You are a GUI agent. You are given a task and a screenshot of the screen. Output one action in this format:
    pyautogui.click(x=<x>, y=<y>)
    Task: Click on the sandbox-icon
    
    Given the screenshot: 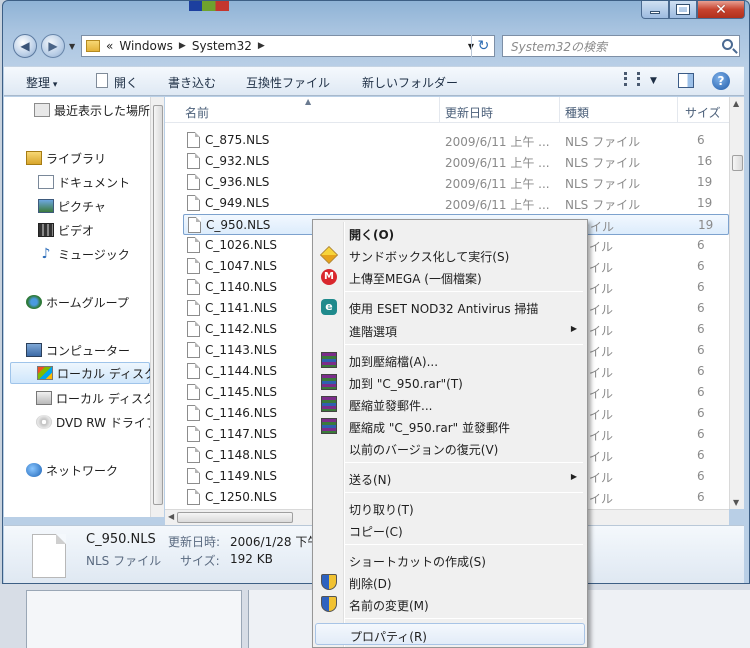 What is the action you would take?
    pyautogui.click(x=329, y=255)
    